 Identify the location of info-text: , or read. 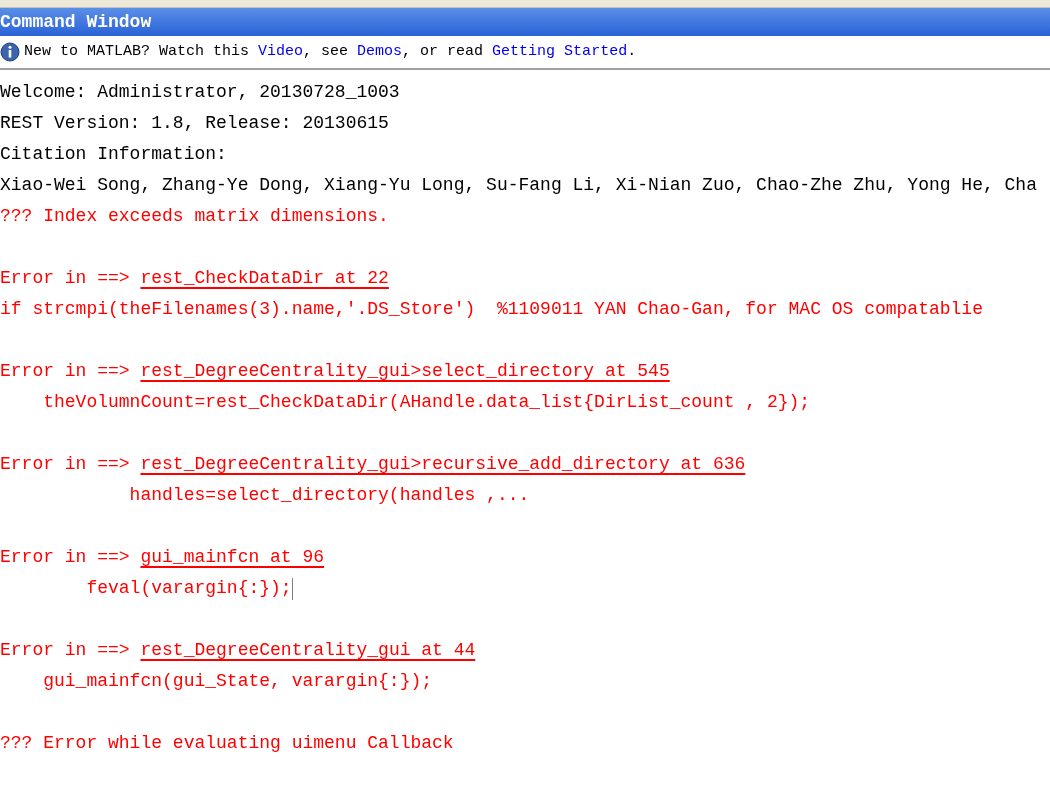
(443, 51).